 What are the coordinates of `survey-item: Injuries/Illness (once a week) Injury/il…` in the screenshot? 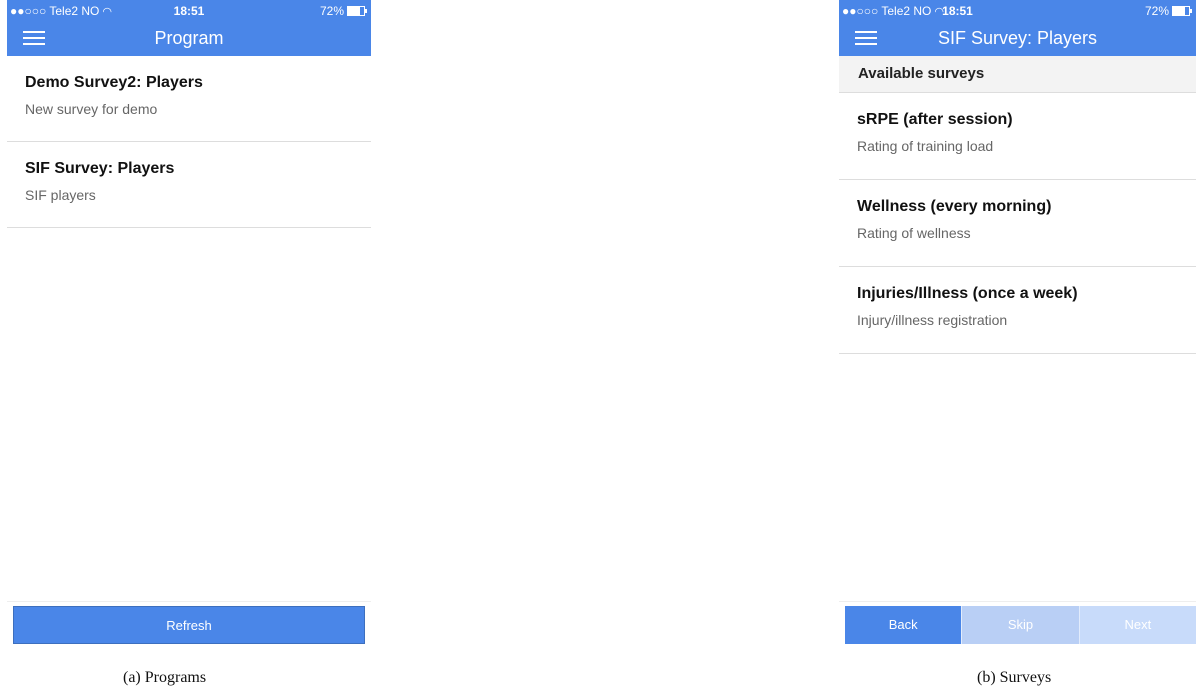 It's located at (1017, 310).